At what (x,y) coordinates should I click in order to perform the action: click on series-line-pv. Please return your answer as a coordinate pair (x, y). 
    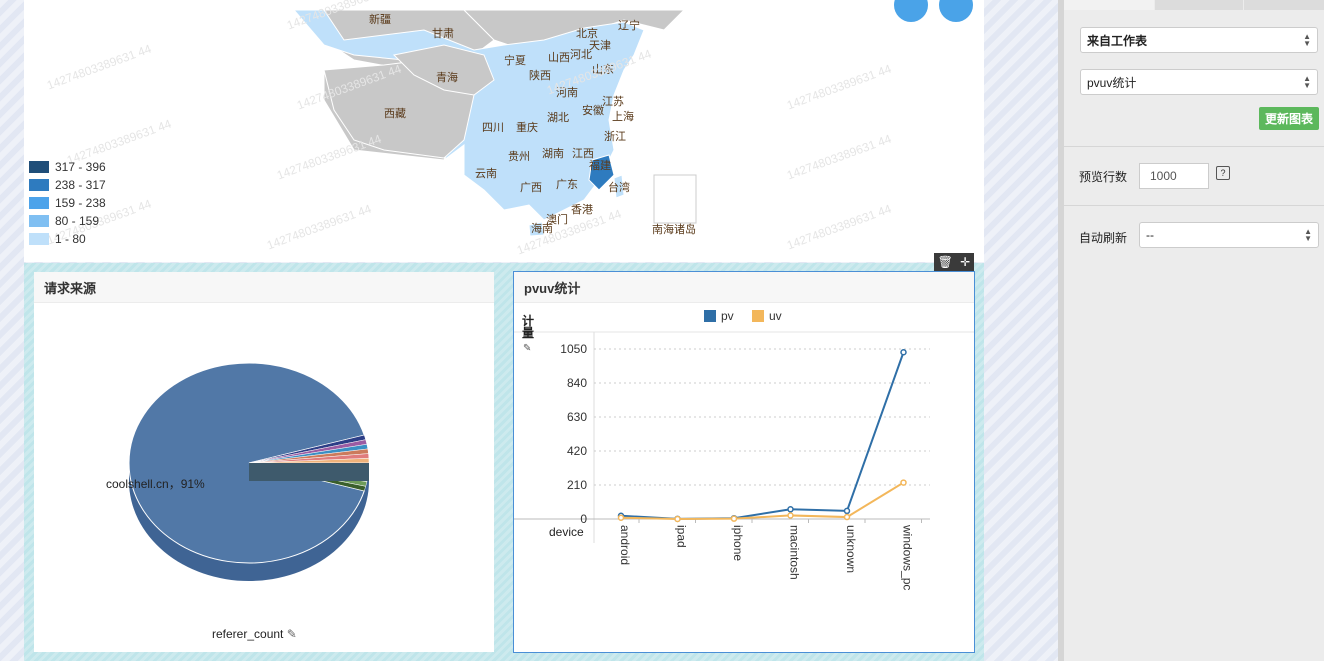
    Looking at the image, I should click on (762, 435).